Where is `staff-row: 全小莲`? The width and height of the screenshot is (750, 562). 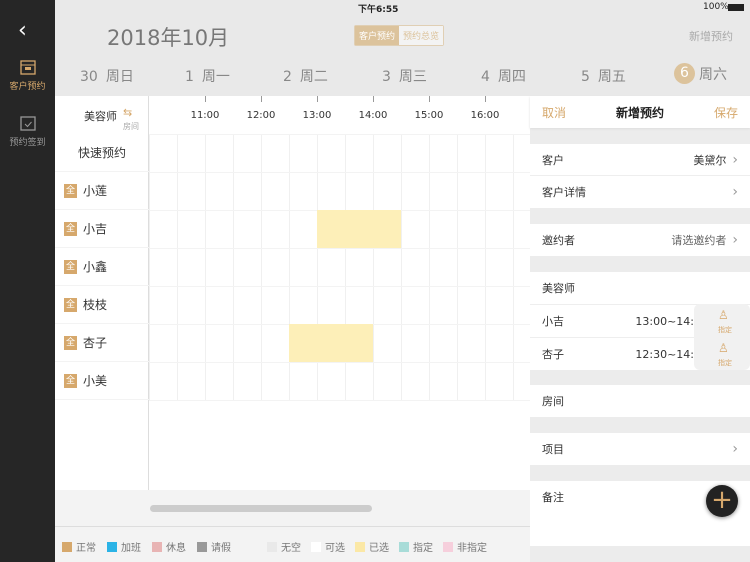
staff-row: 全小莲 is located at coordinates (102, 191).